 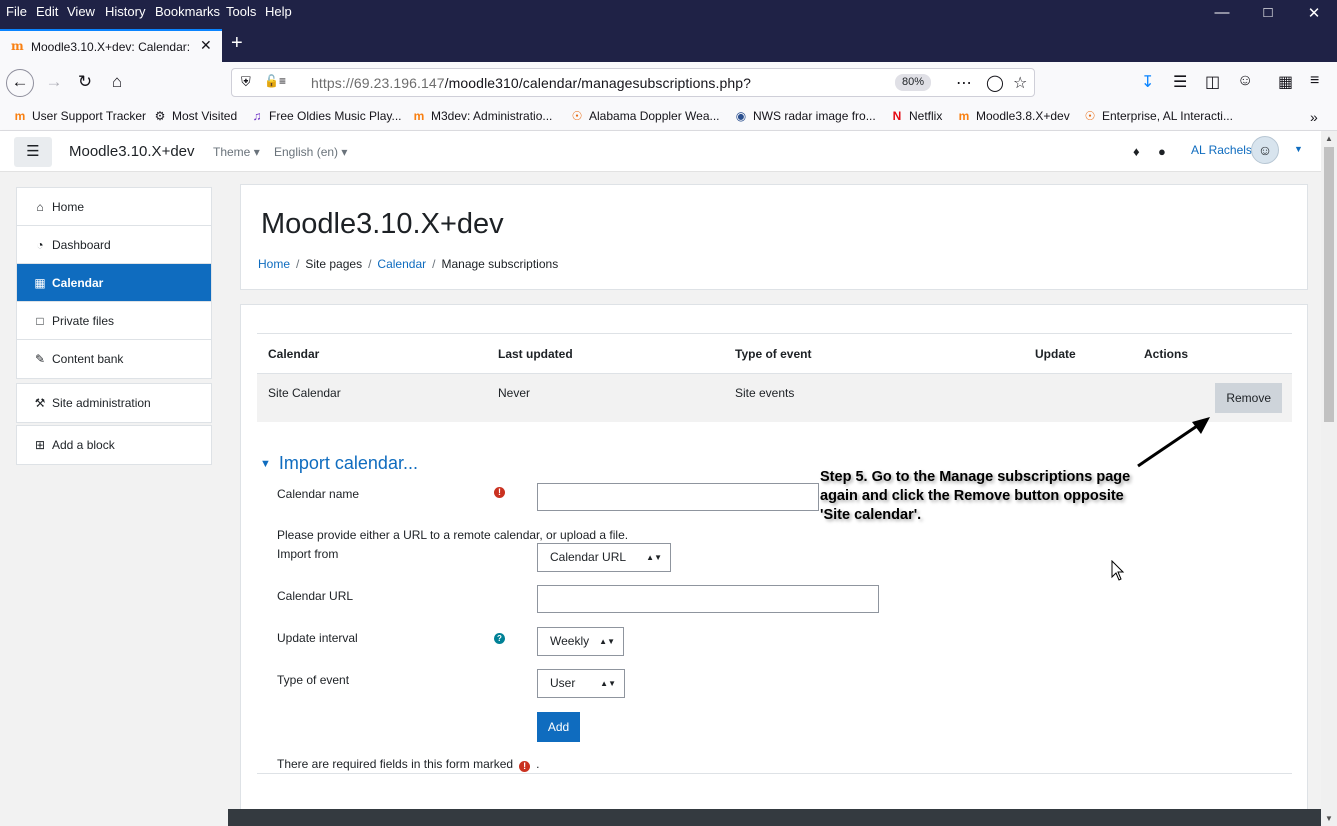 What do you see at coordinates (40, 445) in the screenshot?
I see `plus-square-icon: ⊞` at bounding box center [40, 445].